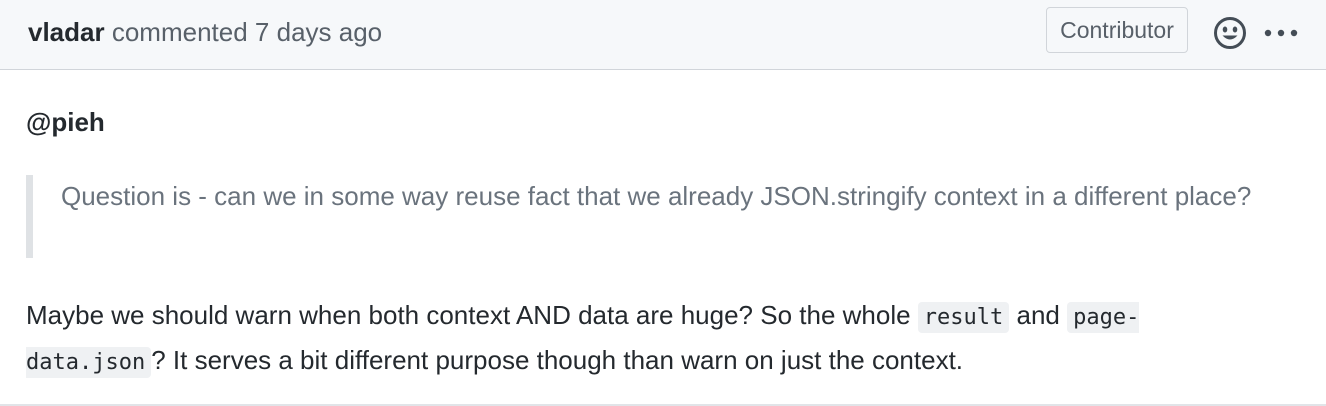 Image resolution: width=1326 pixels, height=406 pixels. I want to click on paragraph-text-2: and, so click(1038, 315).